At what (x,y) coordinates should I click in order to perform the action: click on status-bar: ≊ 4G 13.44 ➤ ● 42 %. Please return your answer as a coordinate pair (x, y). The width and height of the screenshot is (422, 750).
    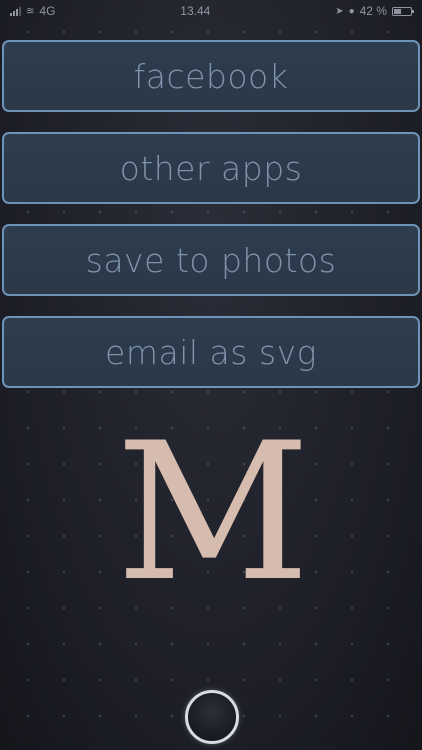
    Looking at the image, I should click on (211, 11).